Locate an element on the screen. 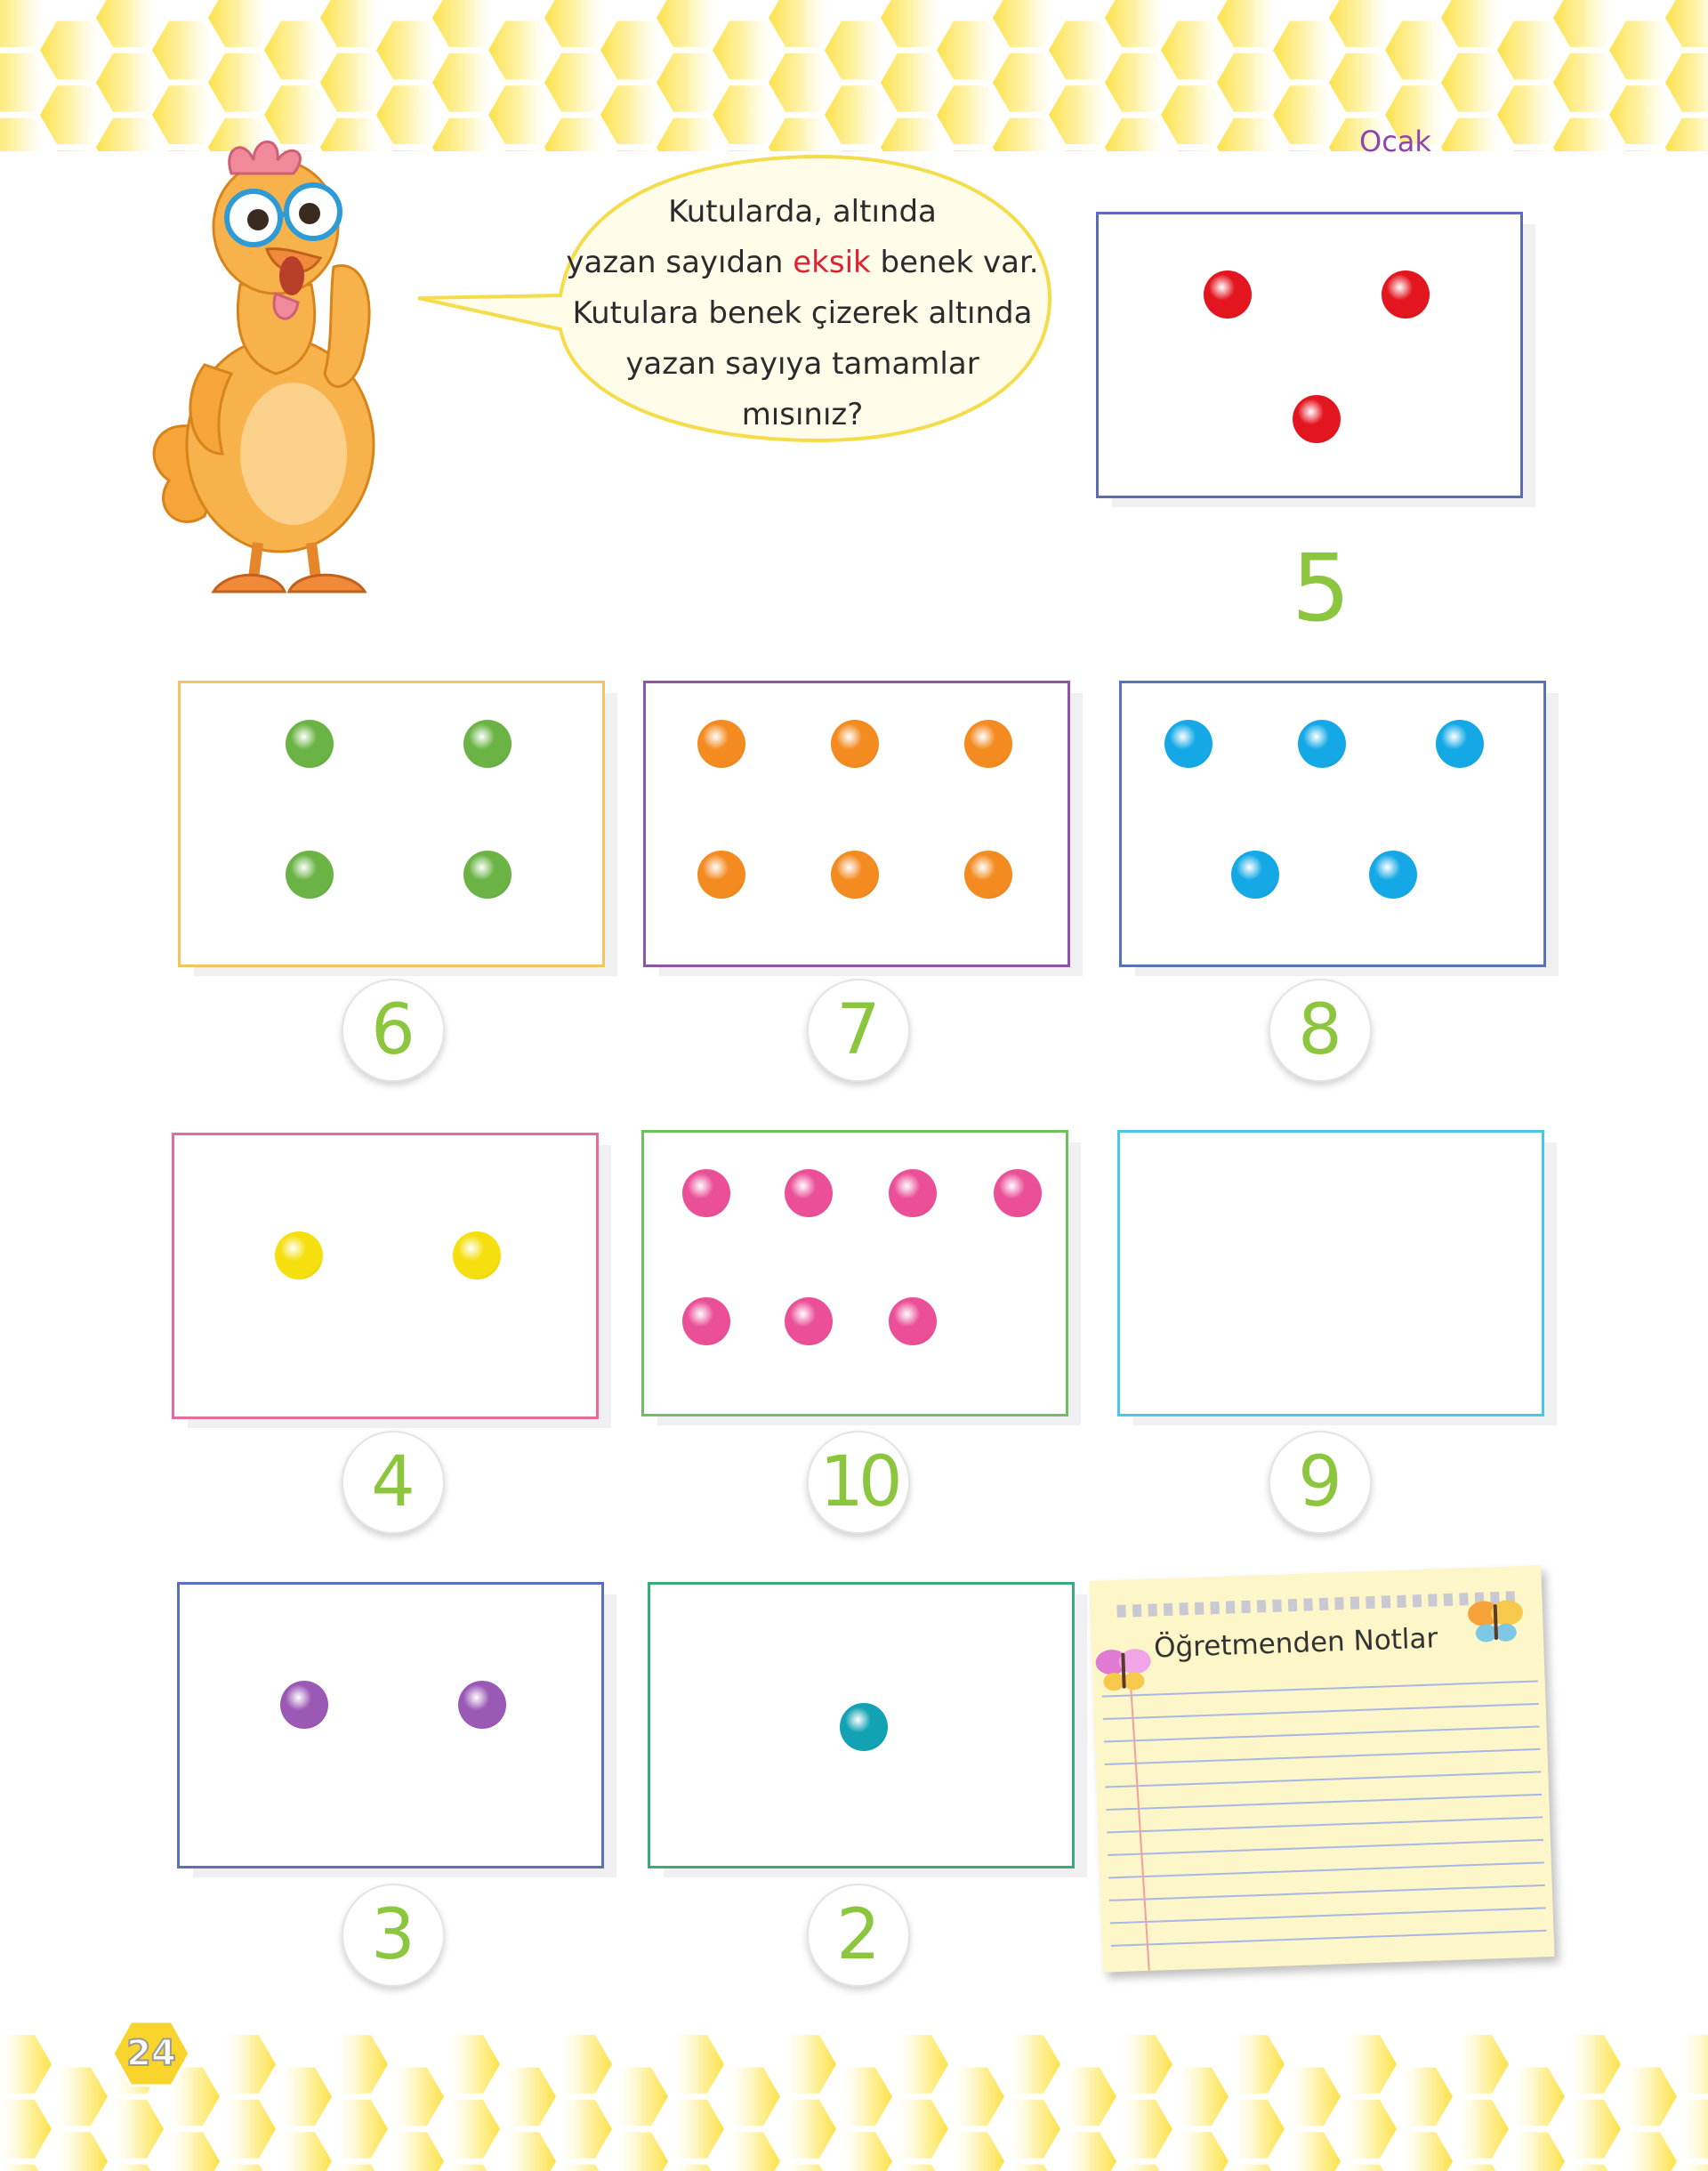 The image size is (1708, 2171). instruction-line-4: yazan sayıya tamamlar is located at coordinates (802, 364).